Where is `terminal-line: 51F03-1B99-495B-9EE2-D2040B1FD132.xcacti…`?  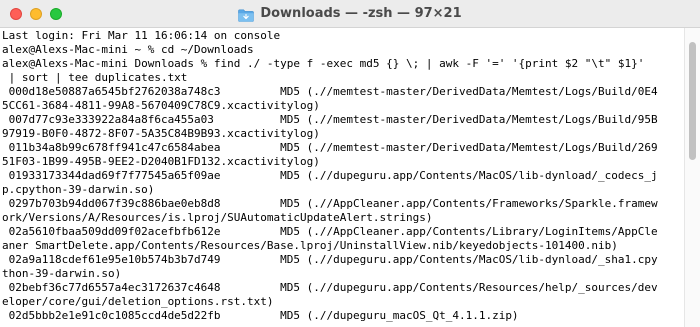
terminal-line: 51F03-1B99-495B-9EE2-D2040B1FD132.xcacti… is located at coordinates (161, 161).